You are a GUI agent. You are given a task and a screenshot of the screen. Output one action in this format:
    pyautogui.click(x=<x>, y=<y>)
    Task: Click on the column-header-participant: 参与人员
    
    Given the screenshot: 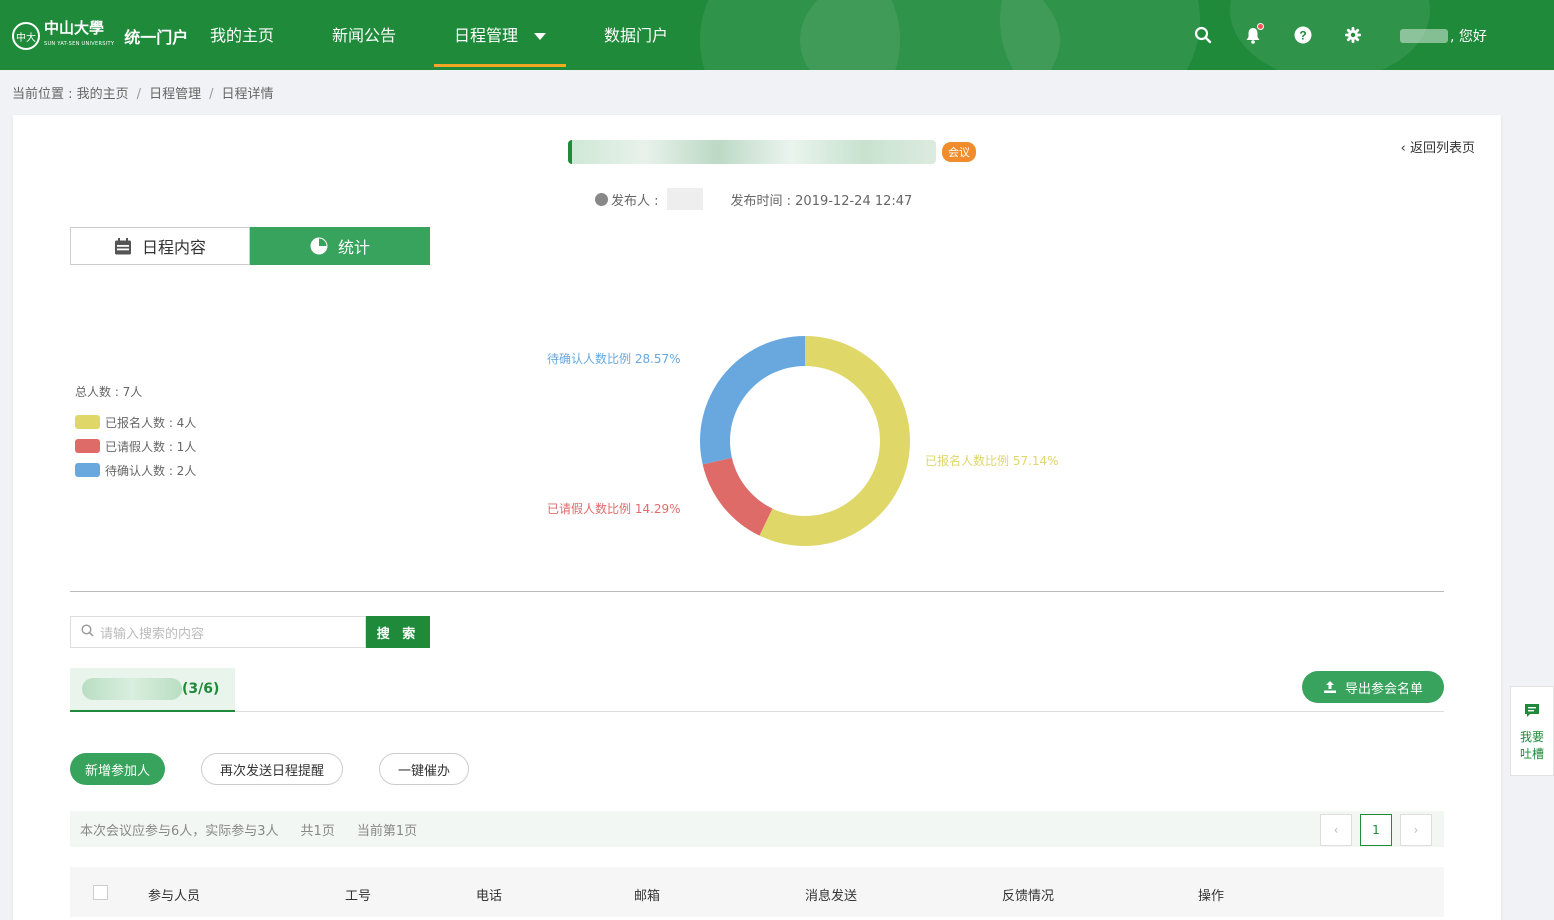 What is the action you would take?
    pyautogui.click(x=174, y=896)
    